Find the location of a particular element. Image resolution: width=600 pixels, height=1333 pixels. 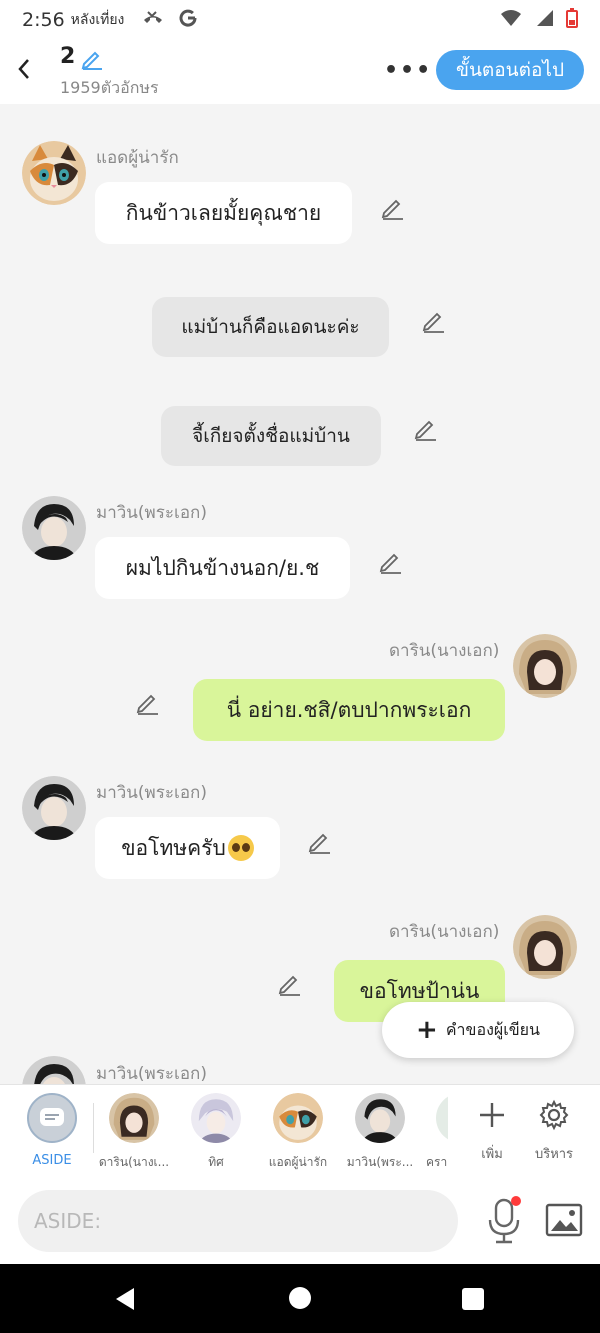

chat-bubble-icon is located at coordinates (52, 1117).